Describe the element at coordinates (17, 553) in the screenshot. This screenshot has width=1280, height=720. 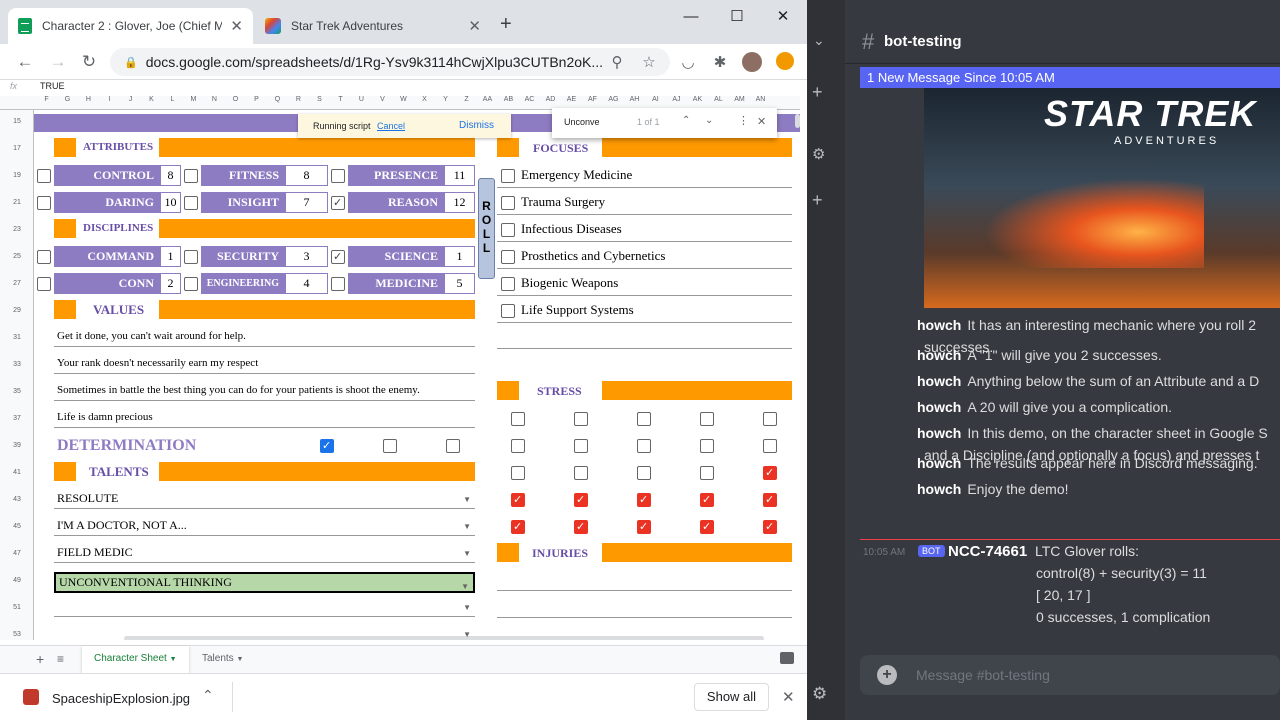
I see `row-header: 47` at that location.